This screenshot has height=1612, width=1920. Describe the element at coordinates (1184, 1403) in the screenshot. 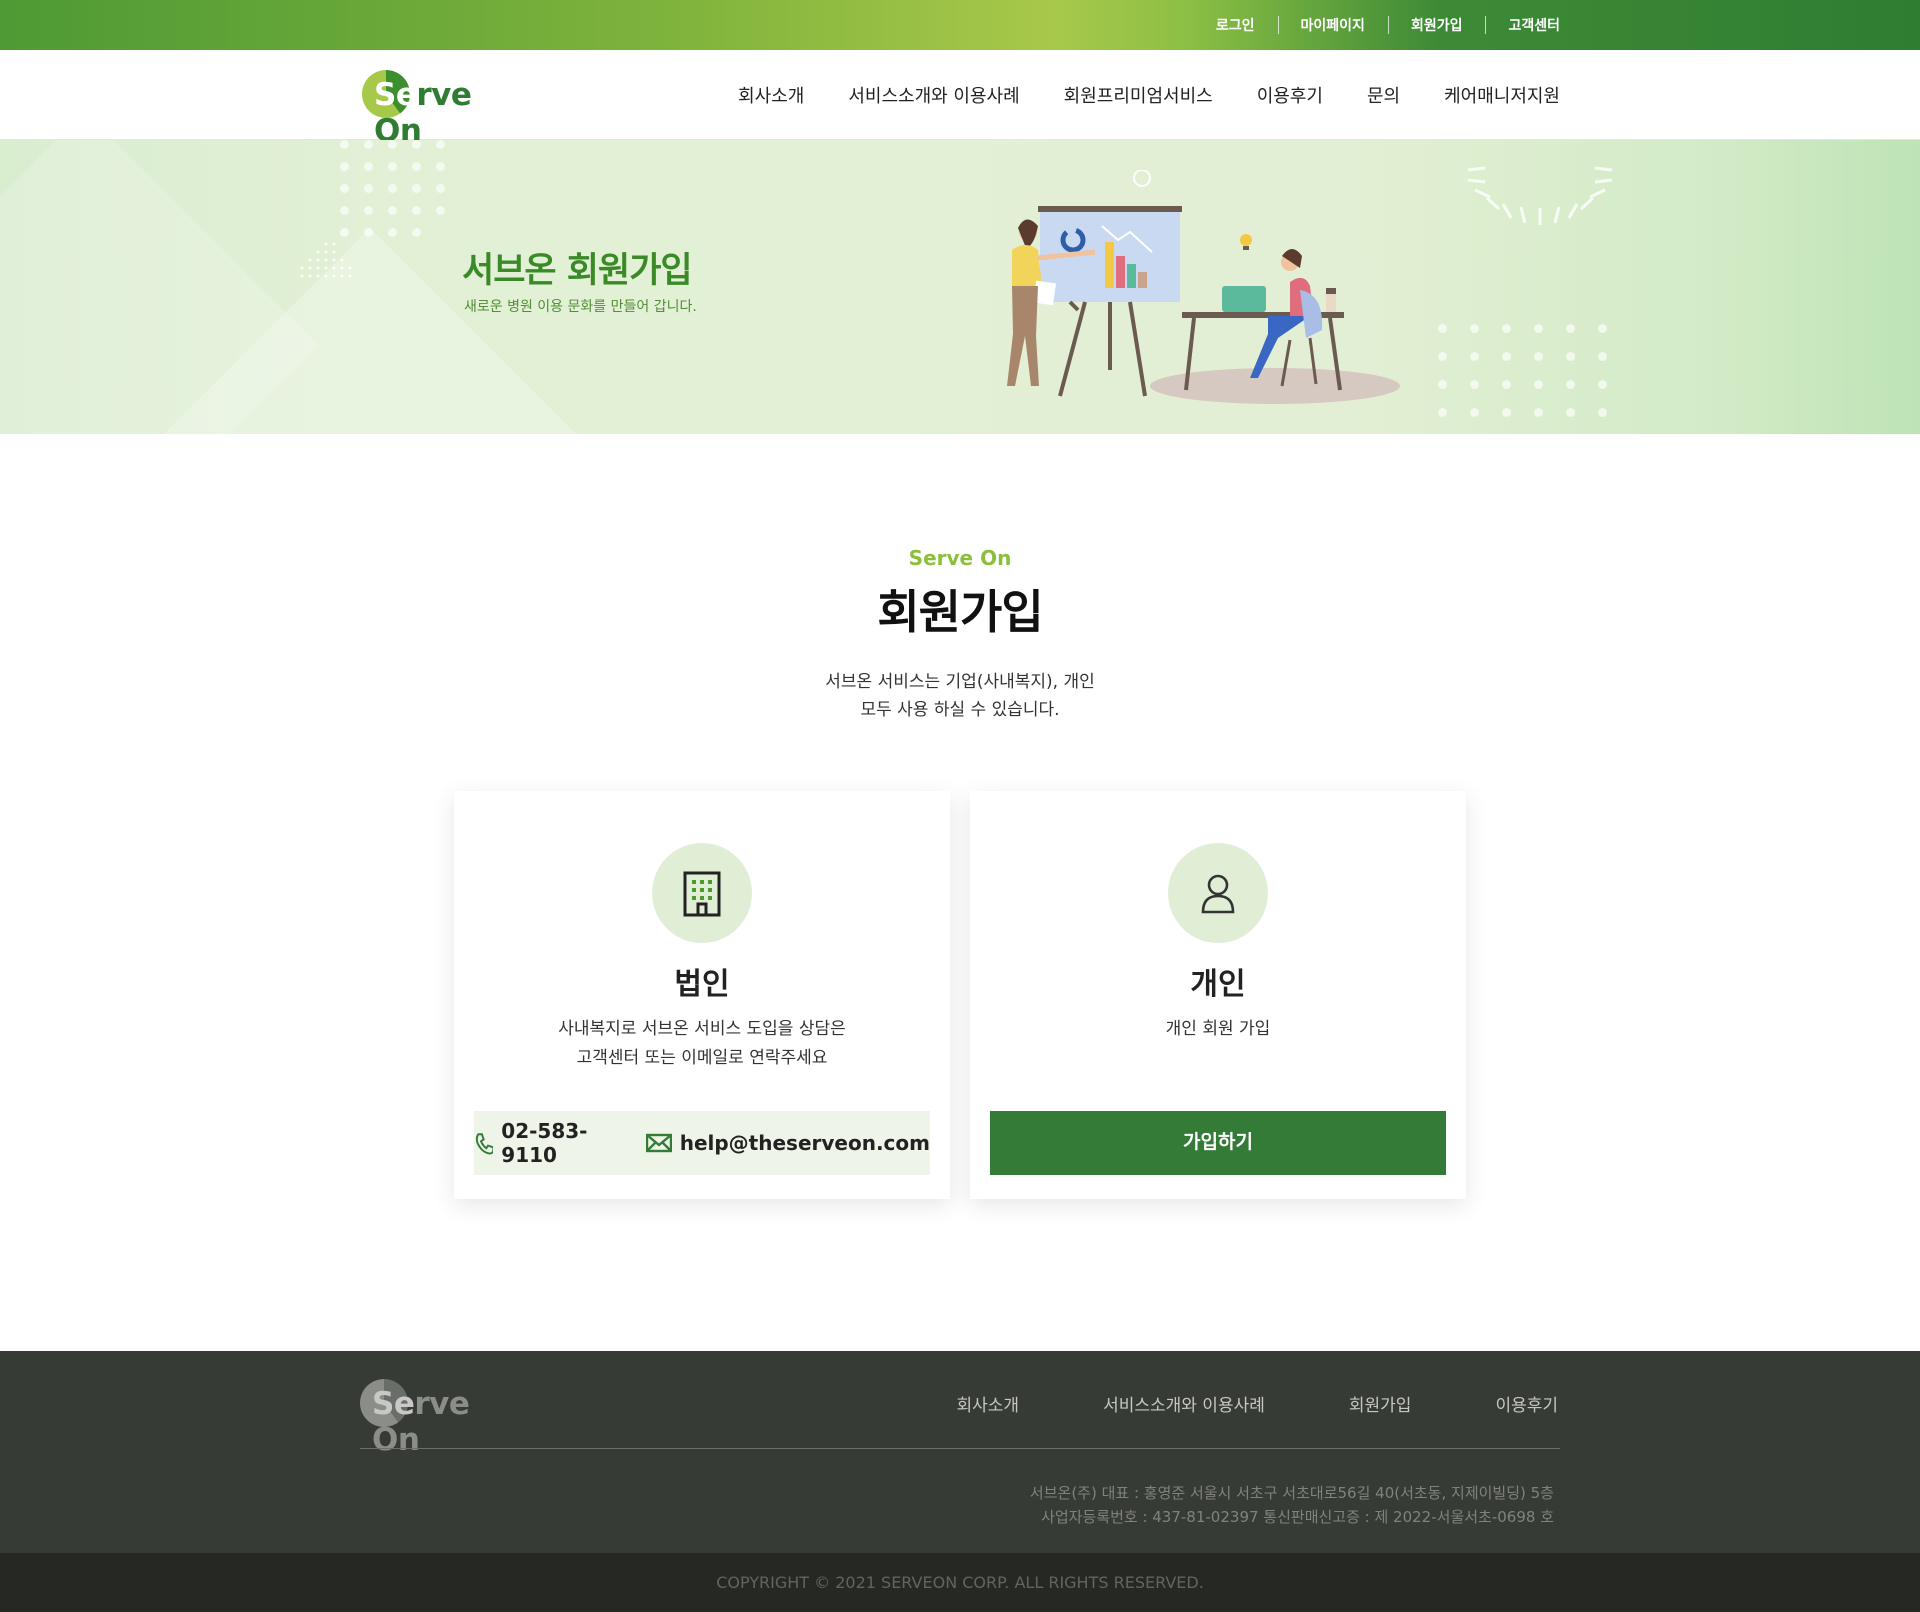

I see `footer-nav-services: 서비스소개와 이용사례` at that location.